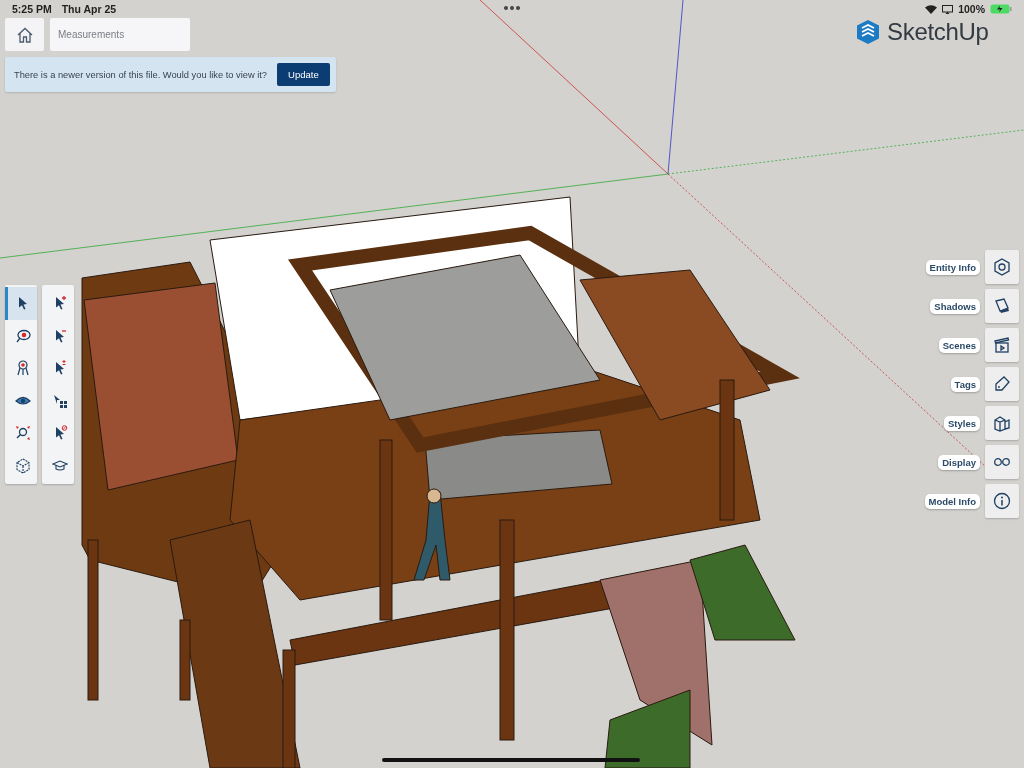 The width and height of the screenshot is (1024, 768). I want to click on boxes-icon, so click(1002, 423).